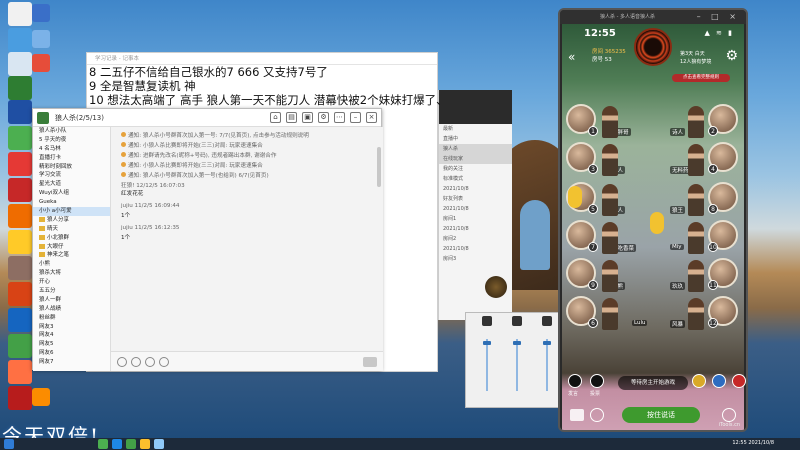 This screenshot has width=800, height=450. What do you see at coordinates (323, 117) in the screenshot?
I see `settings-icon: ⚙` at bounding box center [323, 117].